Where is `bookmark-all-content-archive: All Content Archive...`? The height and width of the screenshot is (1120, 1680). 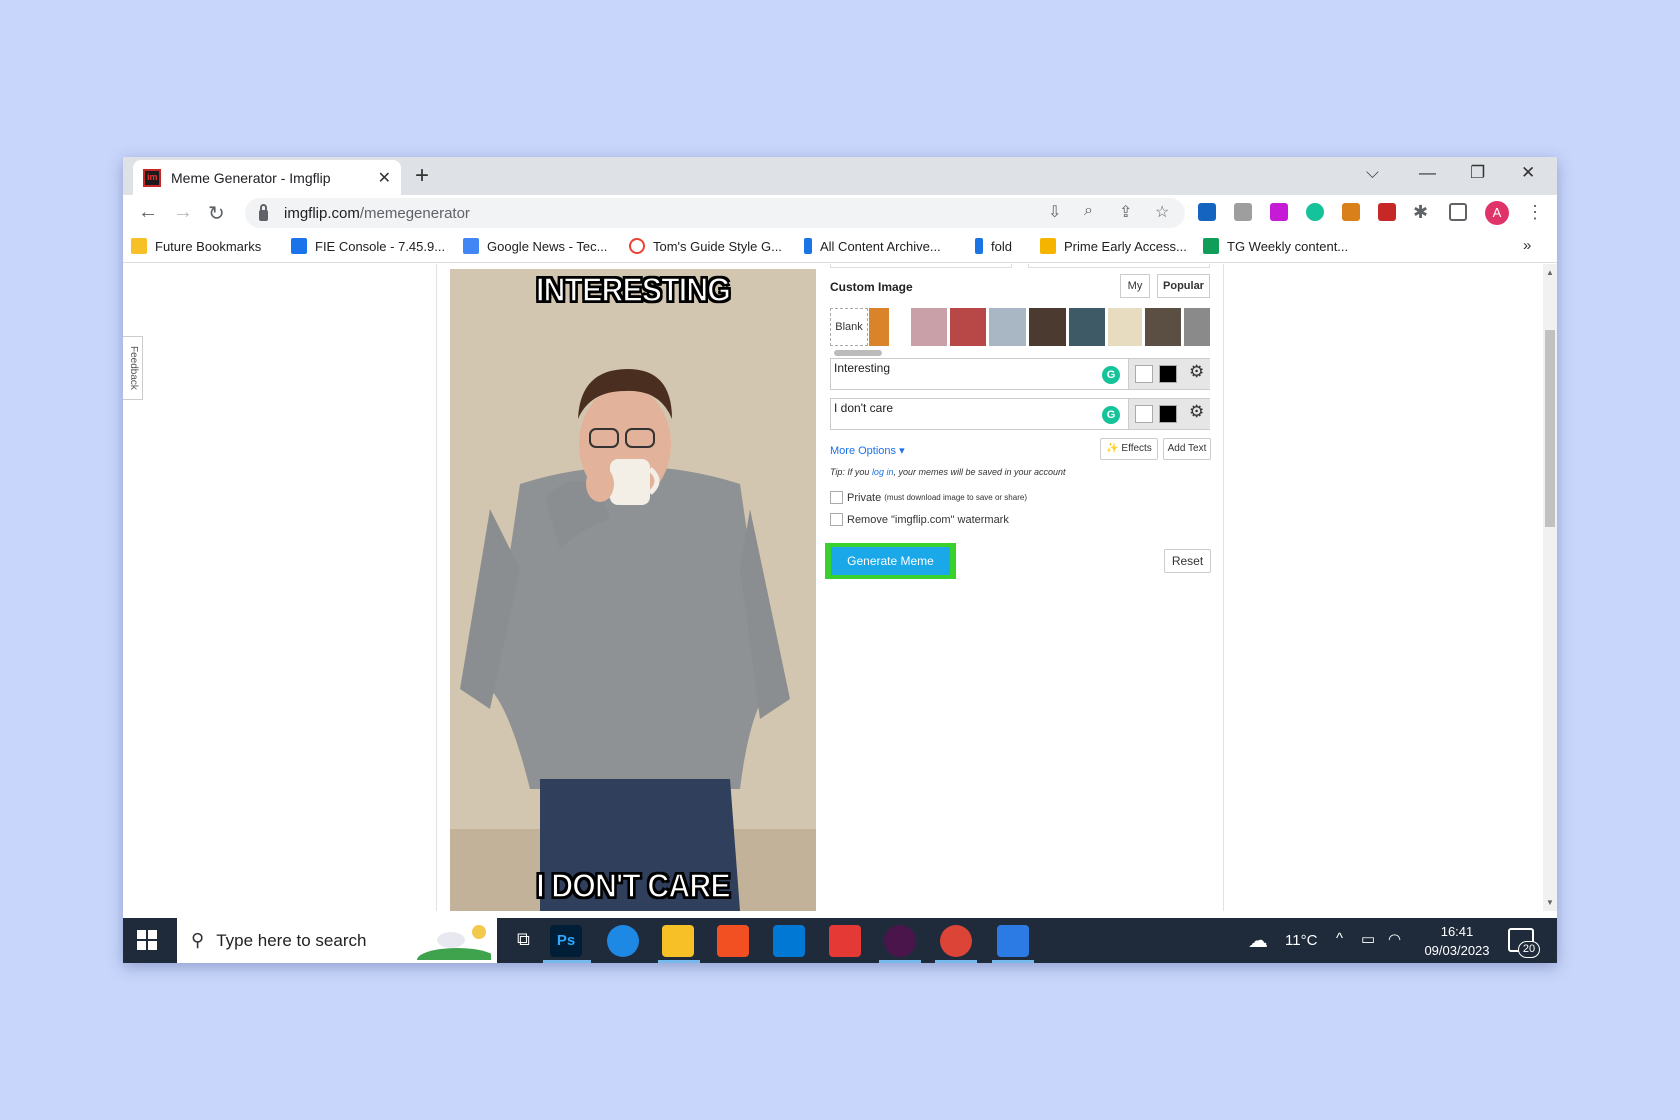 bookmark-all-content-archive: All Content Archive... is located at coordinates (872, 246).